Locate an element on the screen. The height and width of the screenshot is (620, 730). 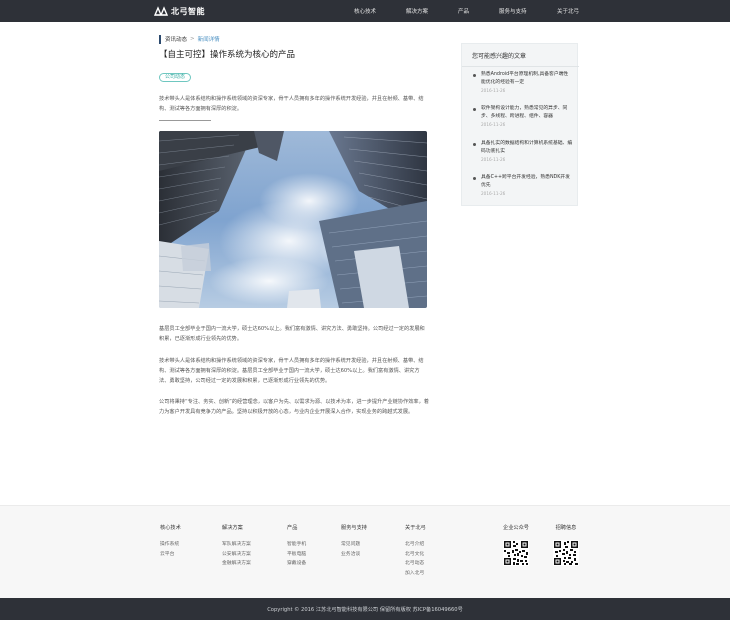
footer-link: 北弓介绍 is located at coordinates (415, 545).